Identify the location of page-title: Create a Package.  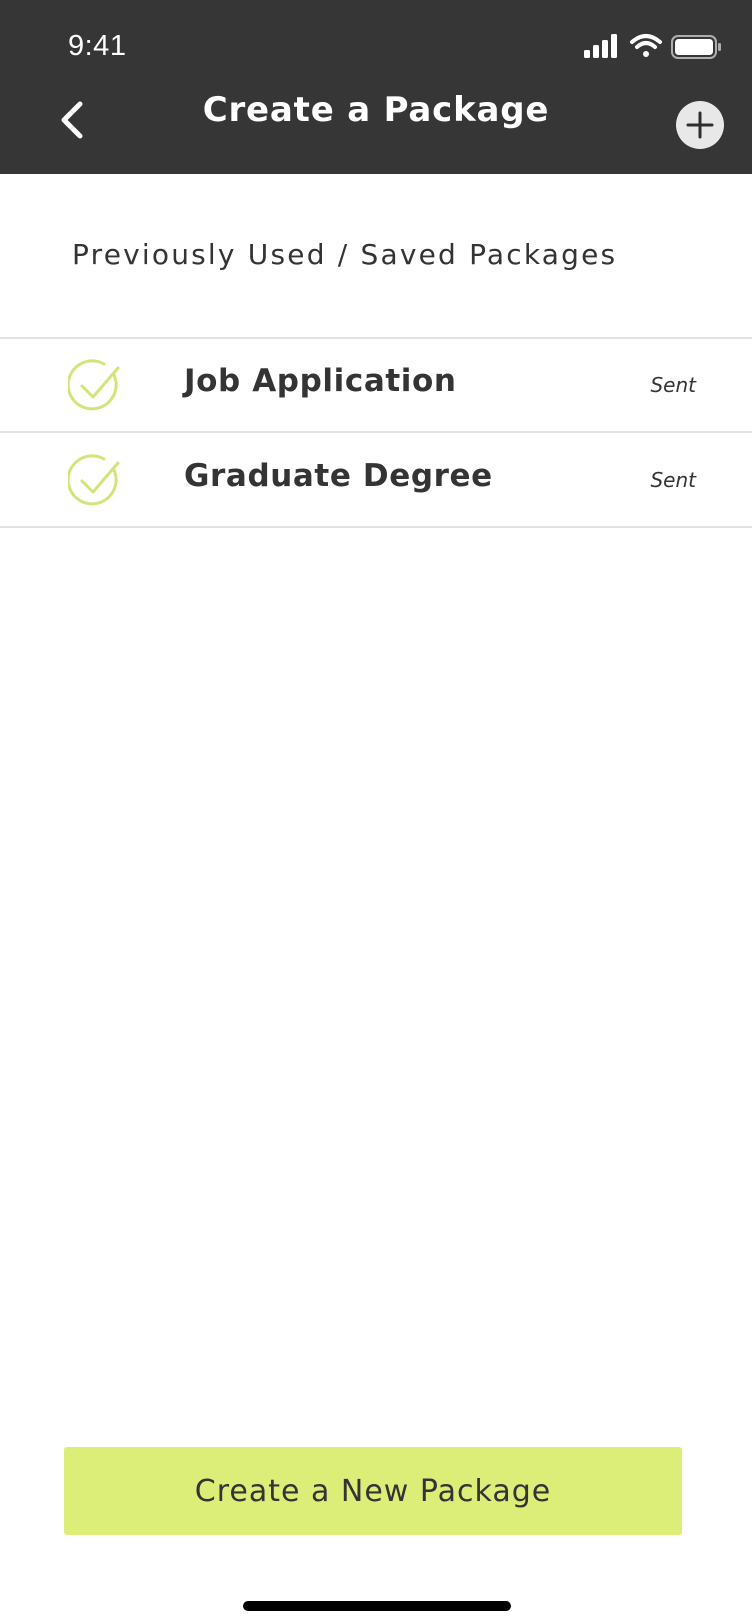
(376, 110).